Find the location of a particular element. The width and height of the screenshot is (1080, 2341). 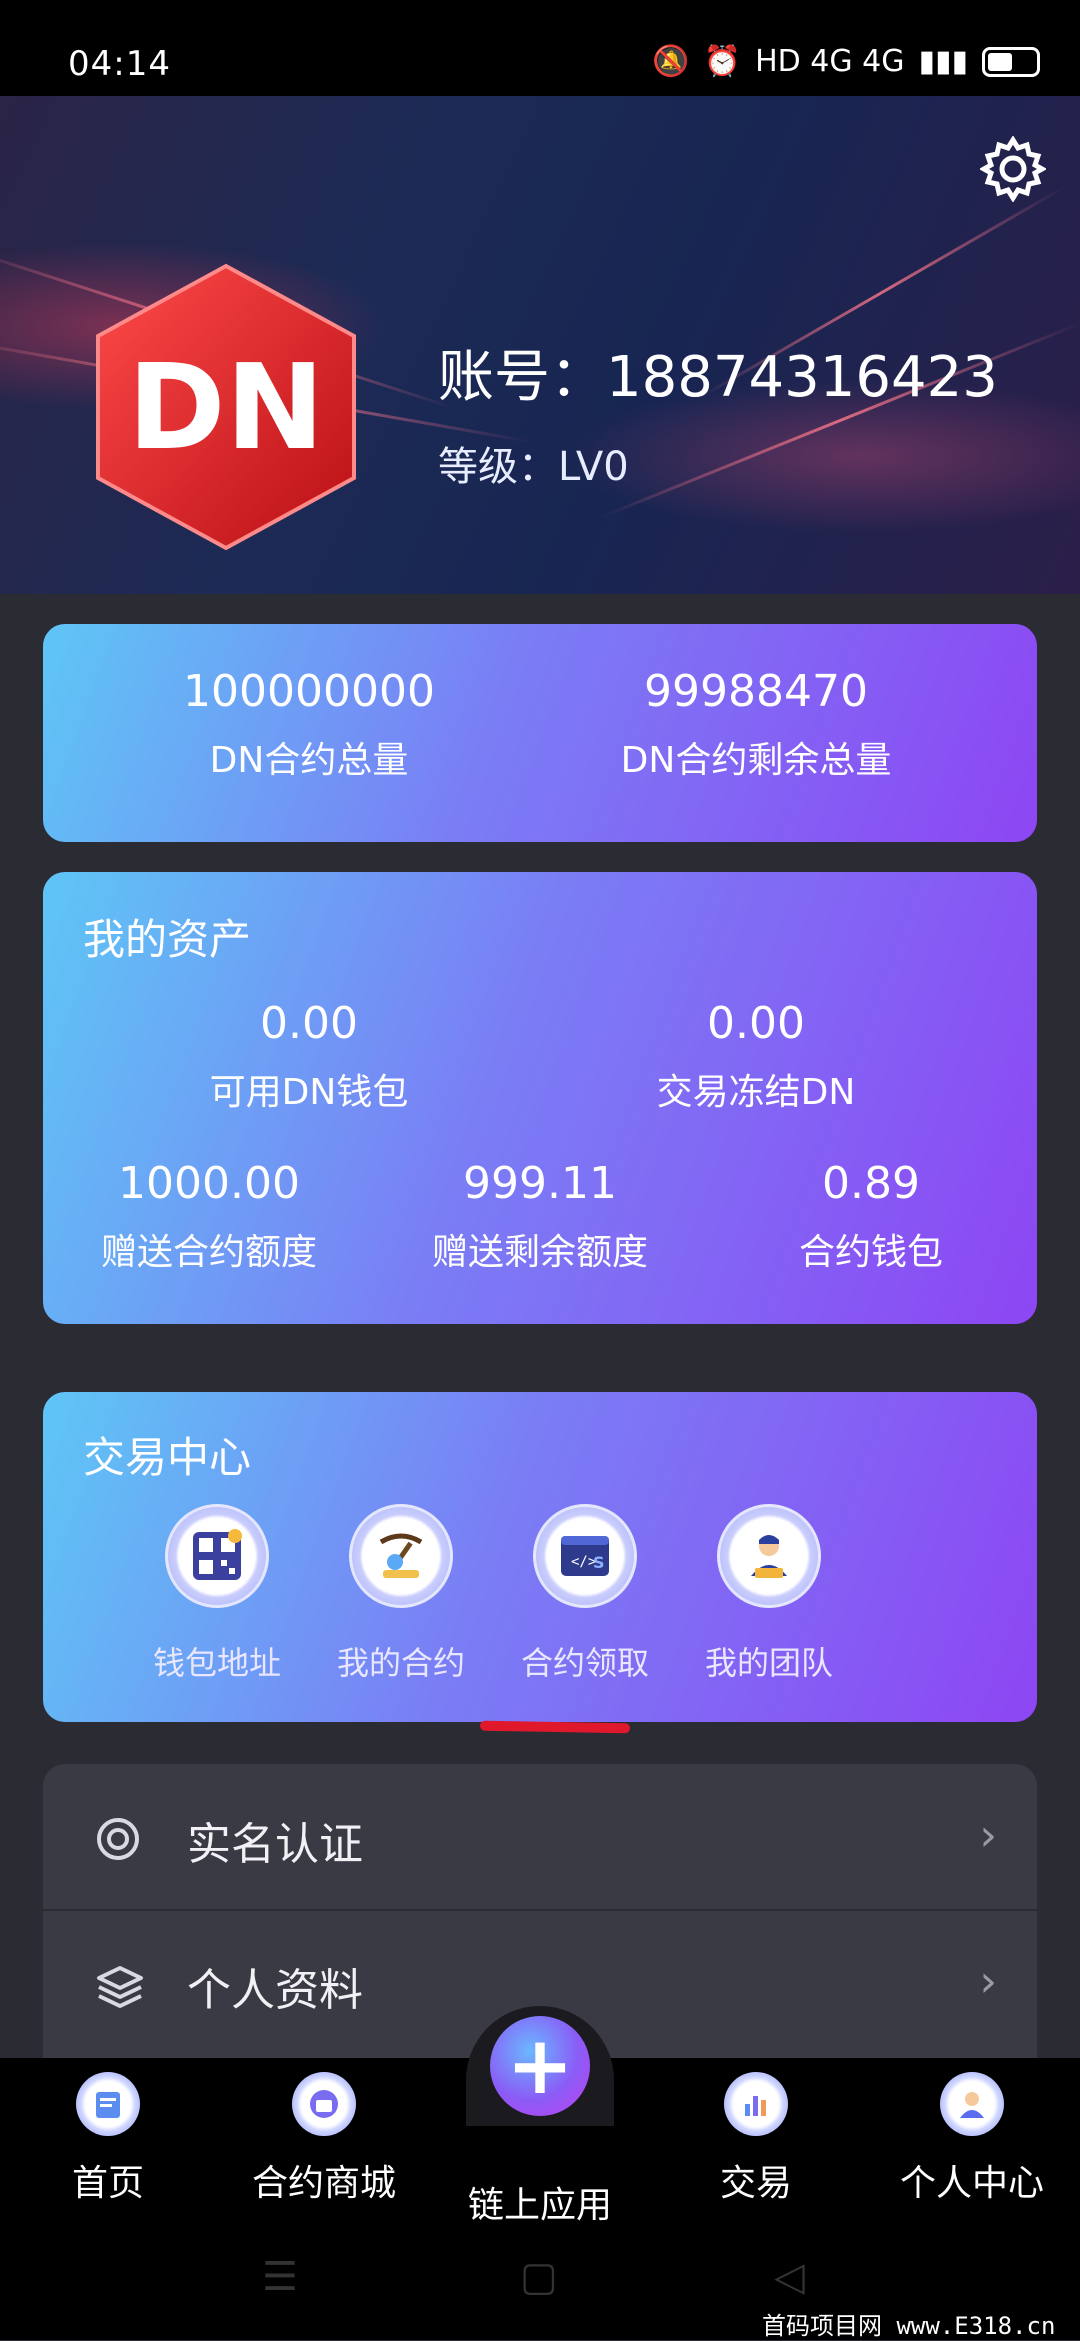

nav-mall: 合约商城 is located at coordinates (324, 2139).